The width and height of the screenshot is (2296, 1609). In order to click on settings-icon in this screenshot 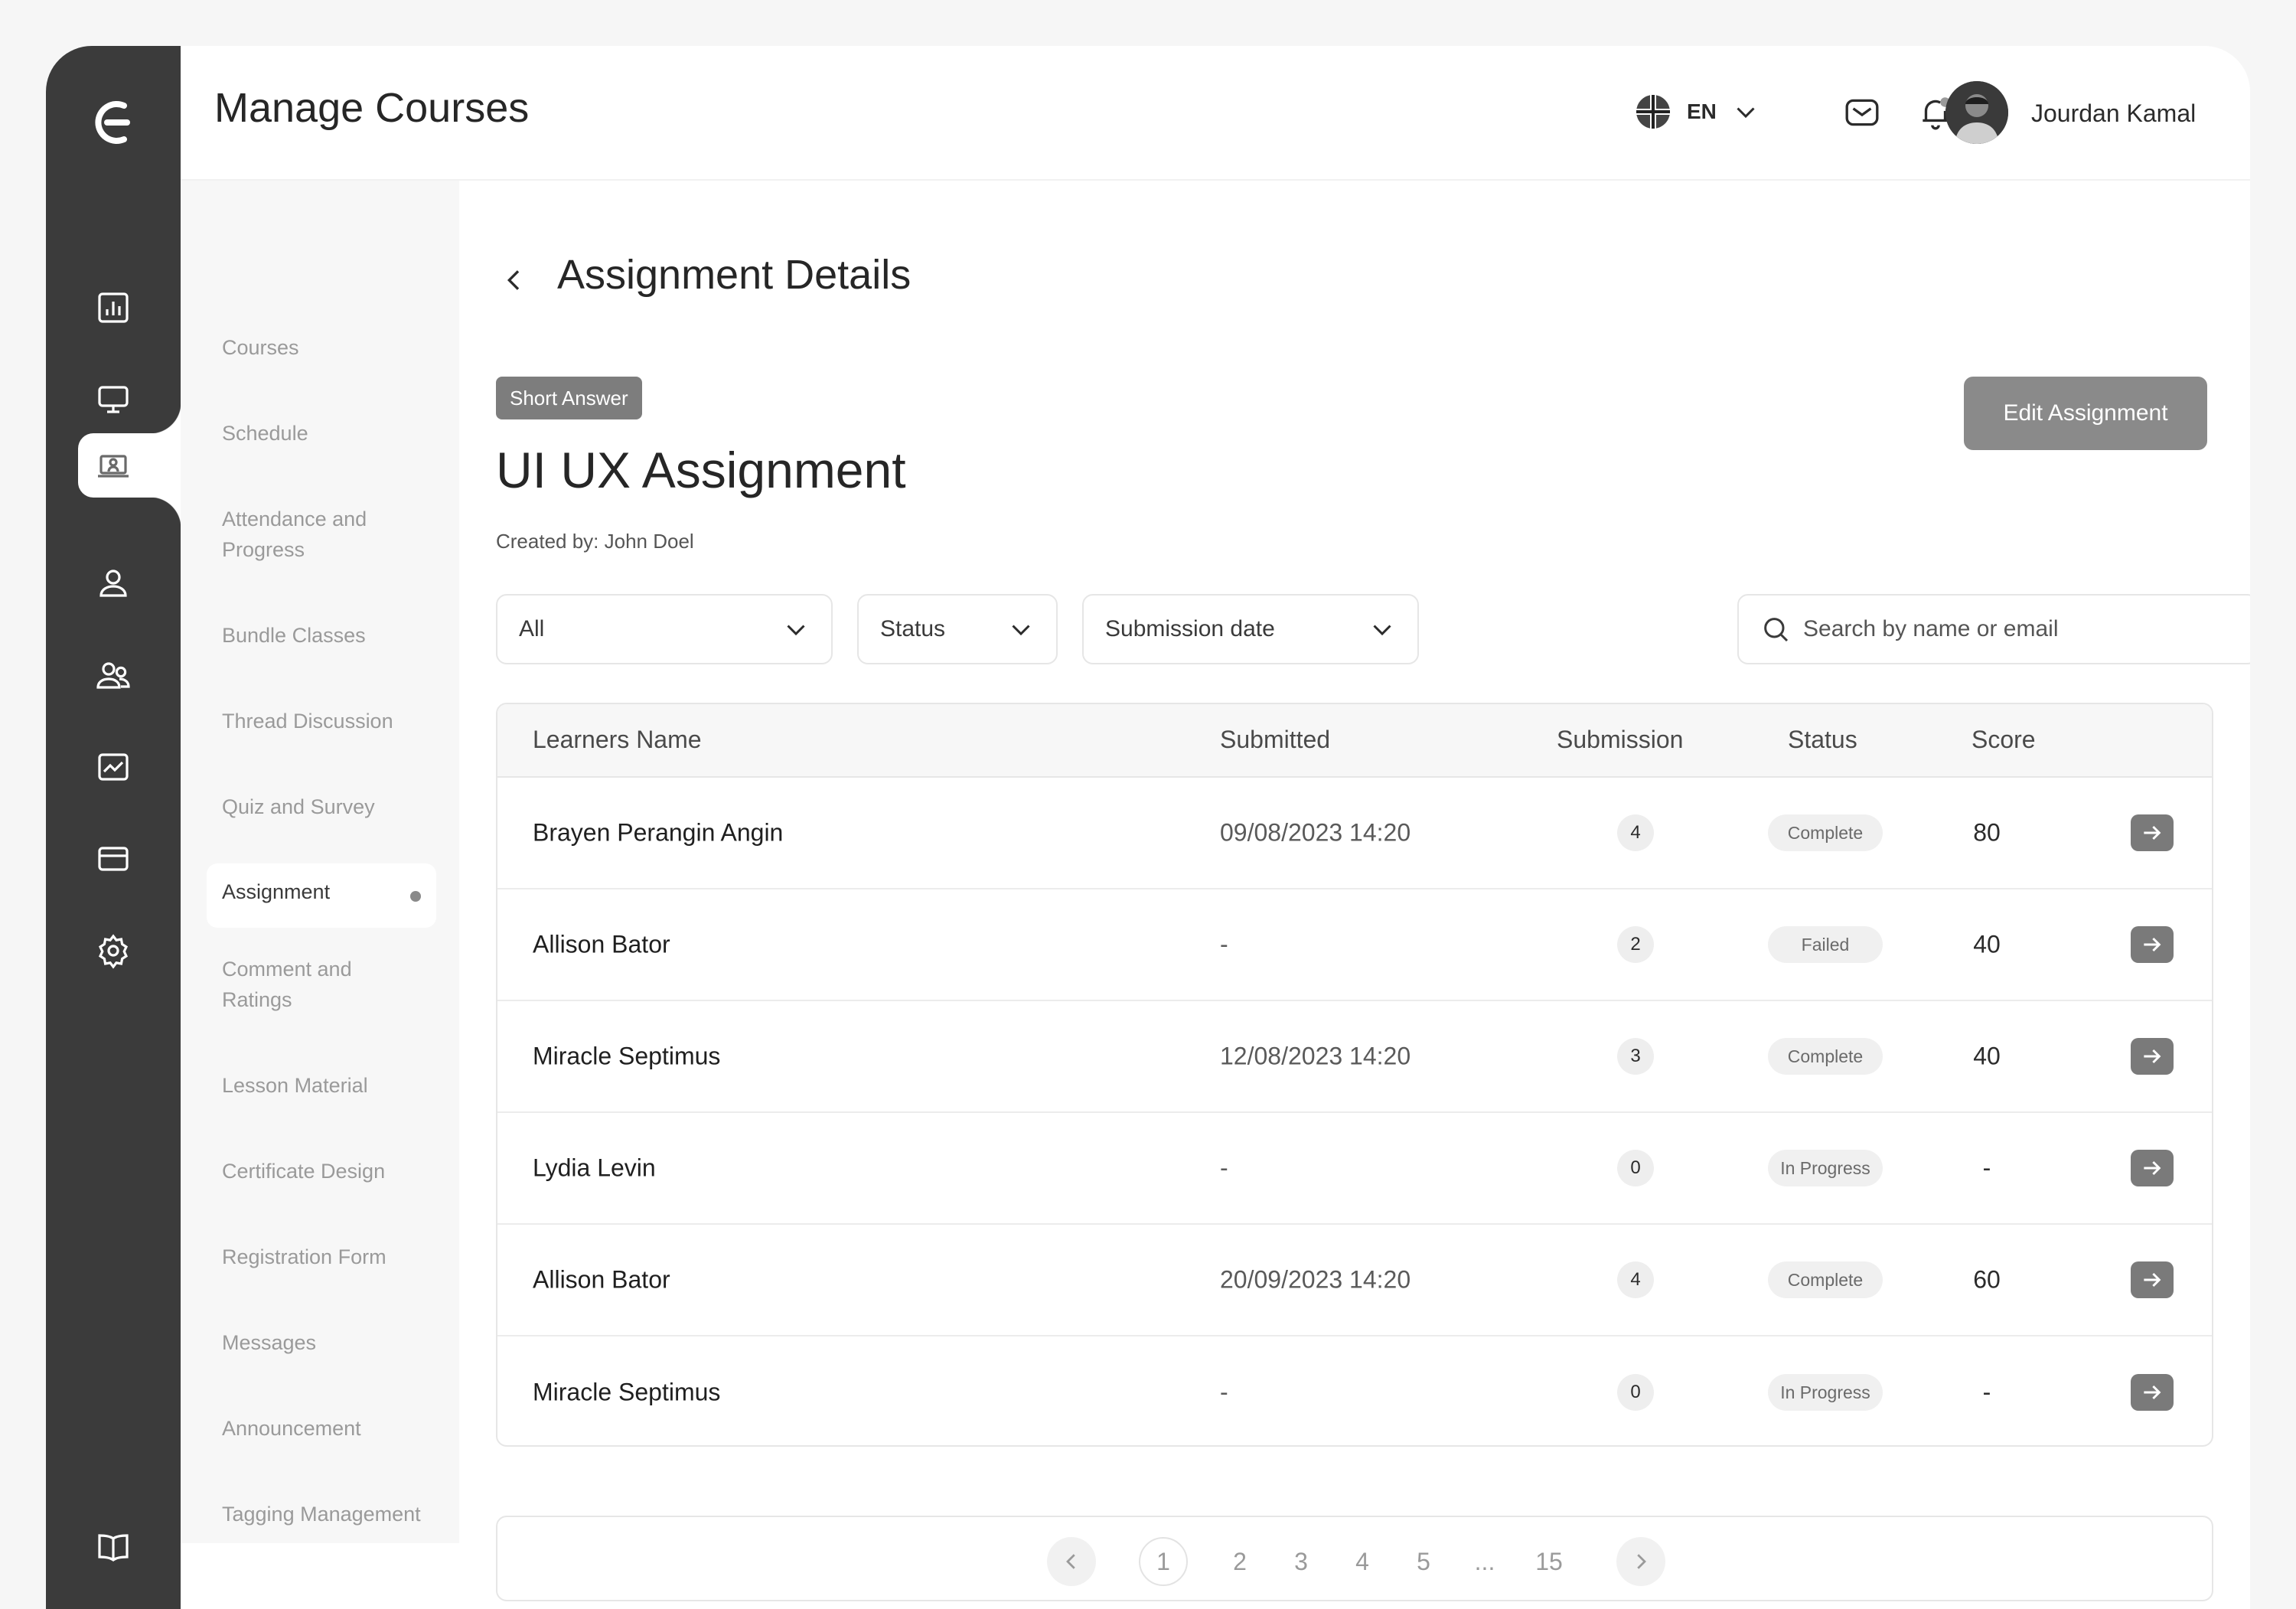, I will do `click(113, 950)`.